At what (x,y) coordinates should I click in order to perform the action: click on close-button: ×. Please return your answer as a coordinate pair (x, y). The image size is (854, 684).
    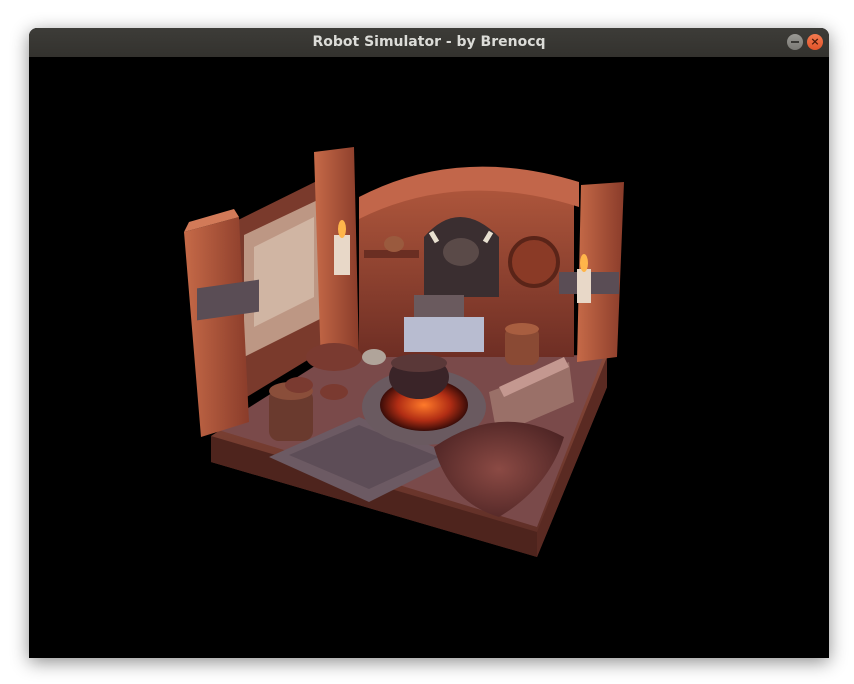
    Looking at the image, I should click on (815, 42).